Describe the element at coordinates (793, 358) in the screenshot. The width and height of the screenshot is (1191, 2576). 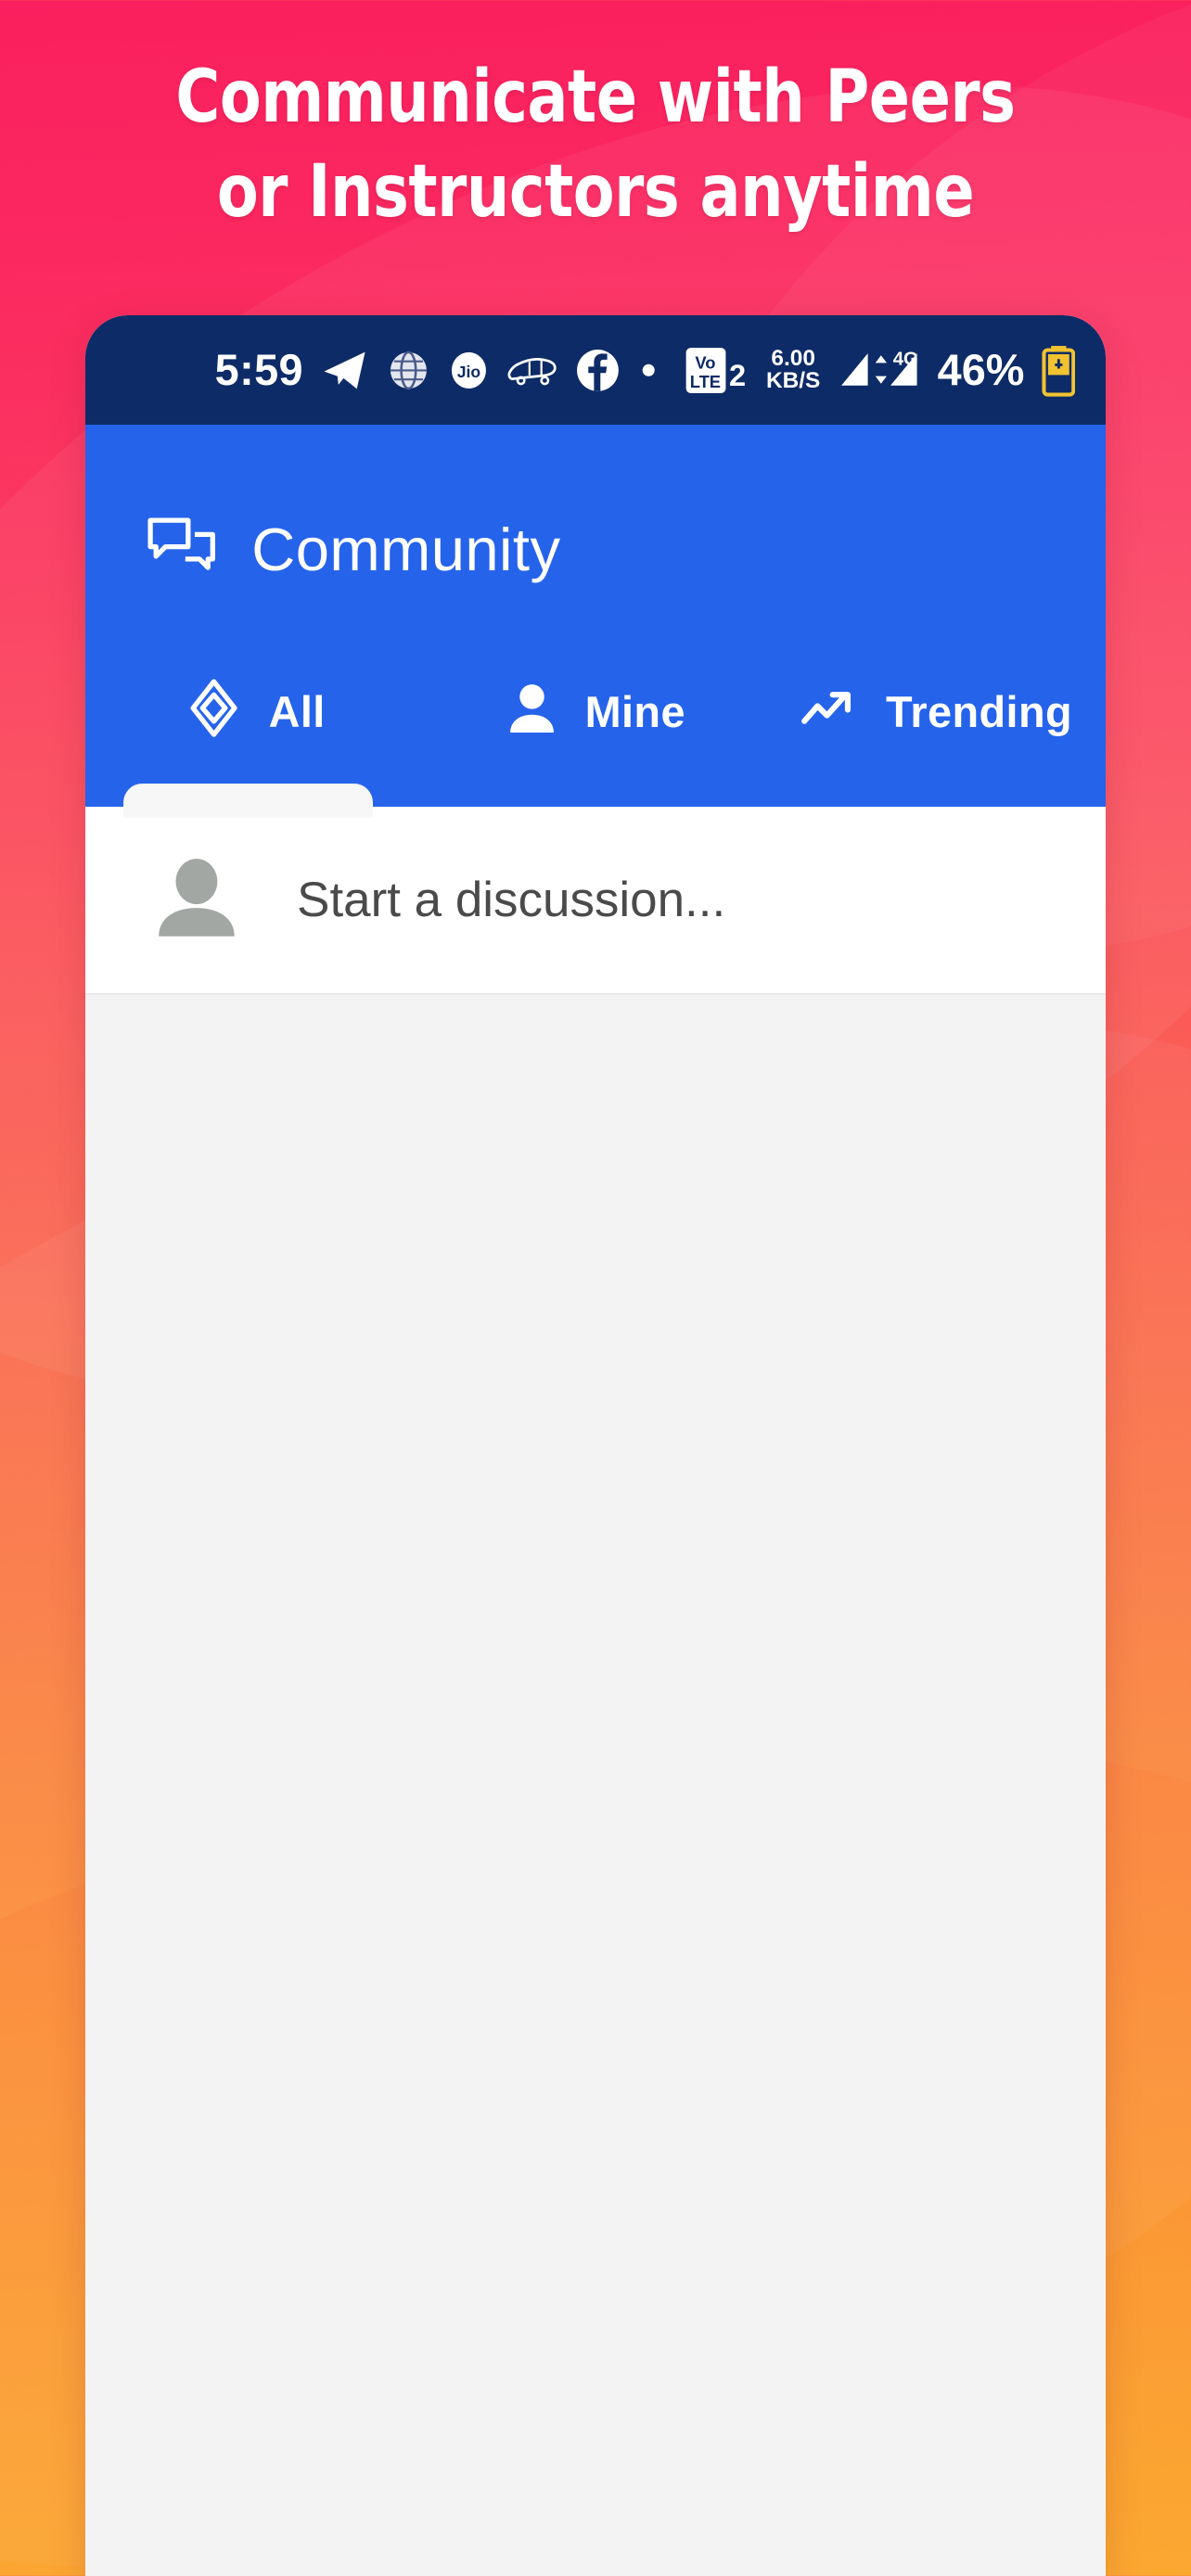
I see `data-rate-value: 6.00` at that location.